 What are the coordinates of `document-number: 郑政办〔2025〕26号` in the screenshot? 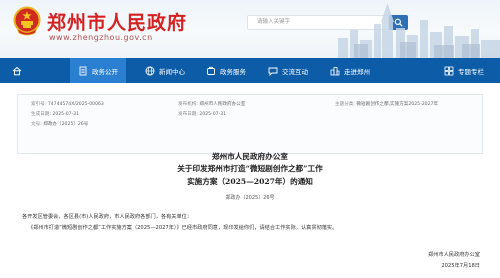 It's located at (250, 198).